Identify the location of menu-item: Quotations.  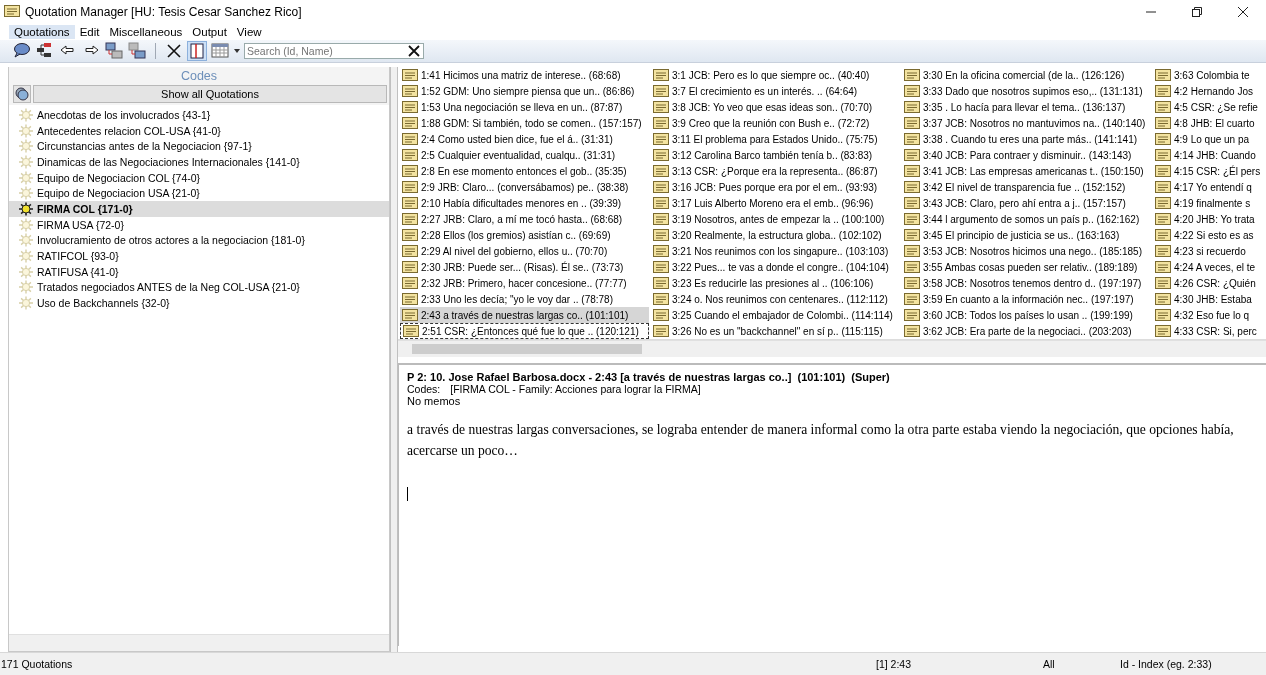
(42, 32).